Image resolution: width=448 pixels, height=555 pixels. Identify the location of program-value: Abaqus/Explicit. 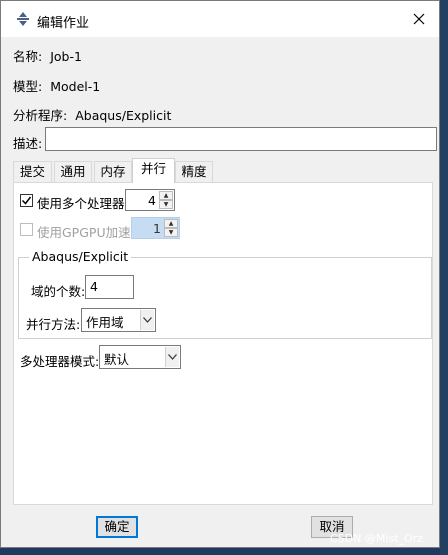
(123, 115).